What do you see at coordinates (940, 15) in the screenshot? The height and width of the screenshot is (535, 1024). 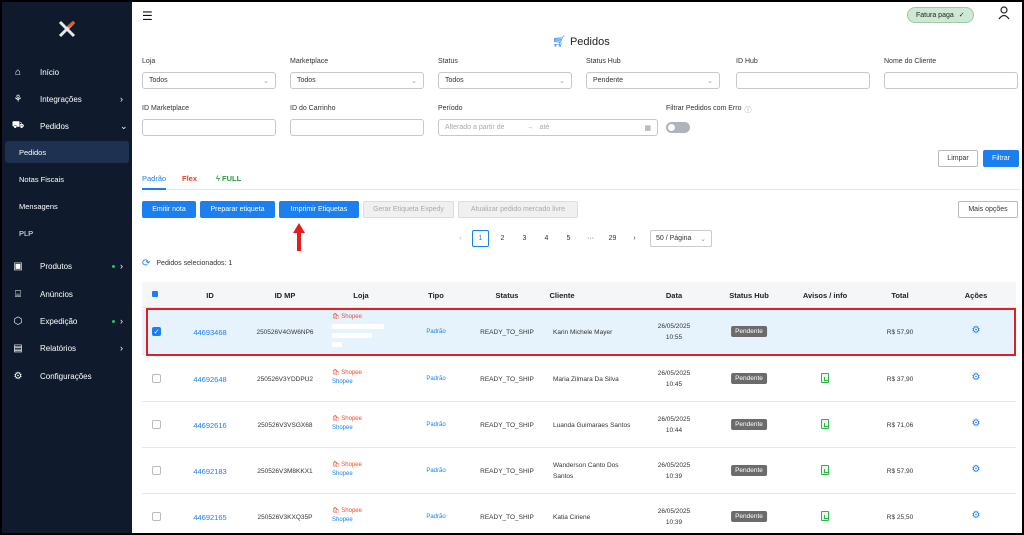 I see `fatura-badge: Fatura paga ✓` at bounding box center [940, 15].